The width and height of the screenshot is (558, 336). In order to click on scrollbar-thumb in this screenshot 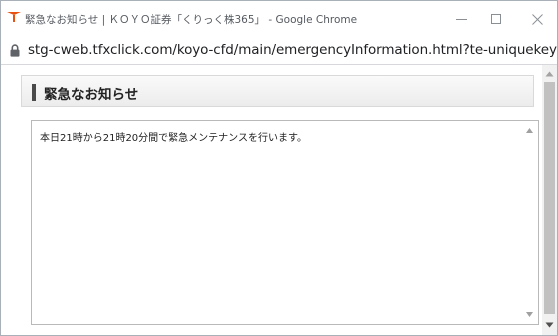, I will do `click(549, 198)`.